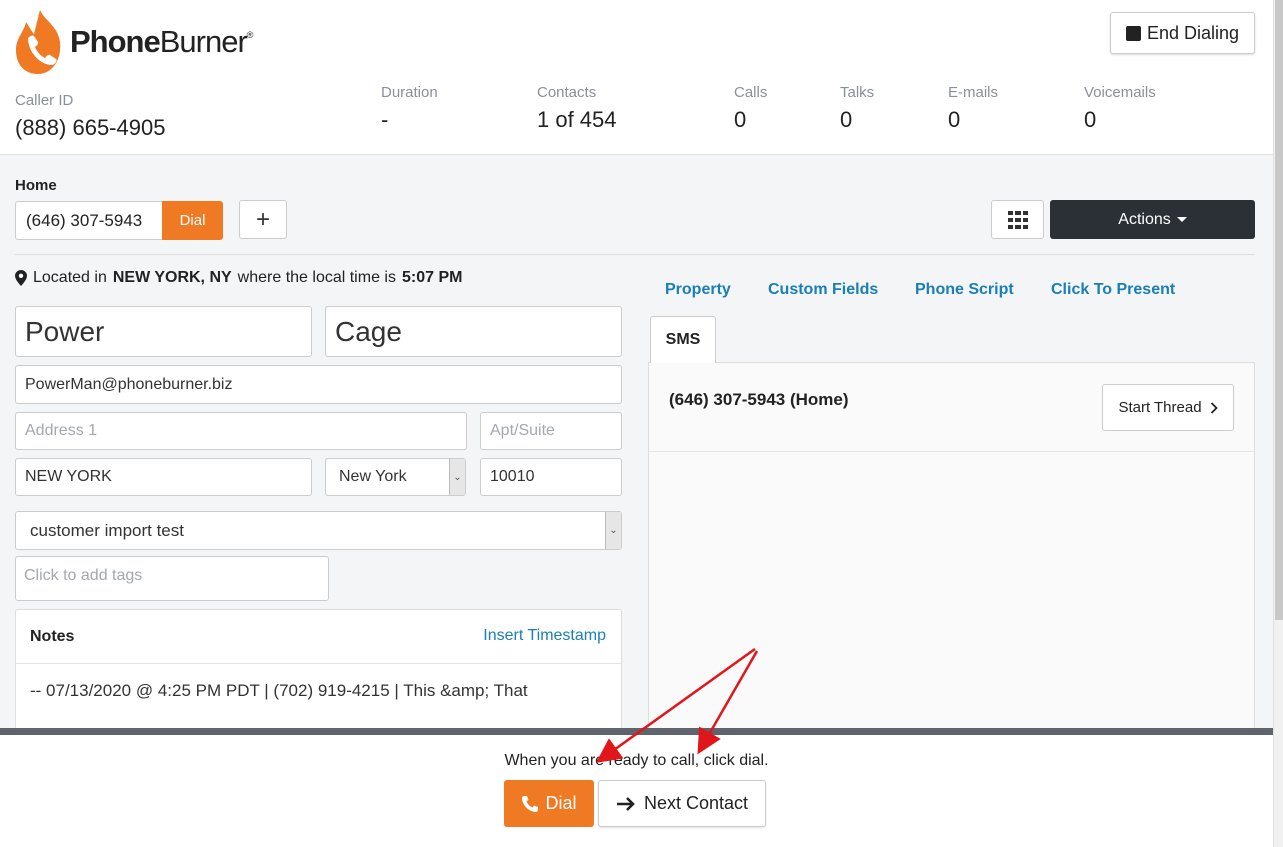 Image resolution: width=1283 pixels, height=847 pixels. I want to click on tab-phone-script: Phone Script, so click(964, 290).